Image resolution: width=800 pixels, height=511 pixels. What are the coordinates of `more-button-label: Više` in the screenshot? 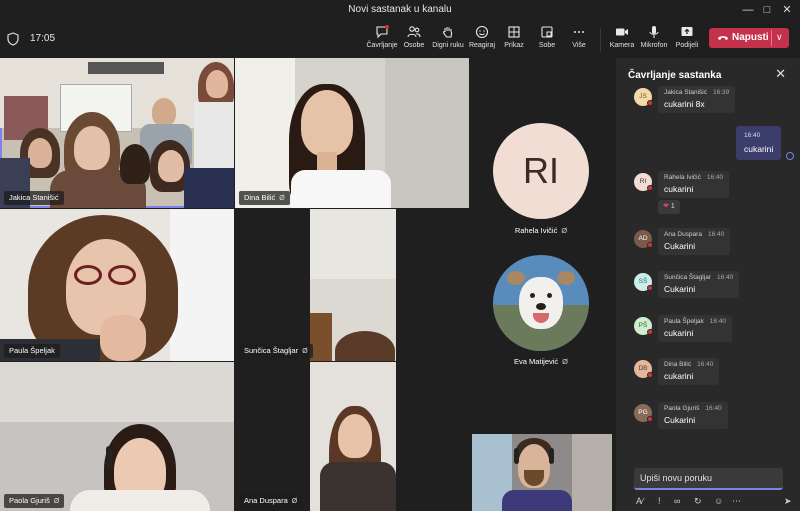 It's located at (579, 45).